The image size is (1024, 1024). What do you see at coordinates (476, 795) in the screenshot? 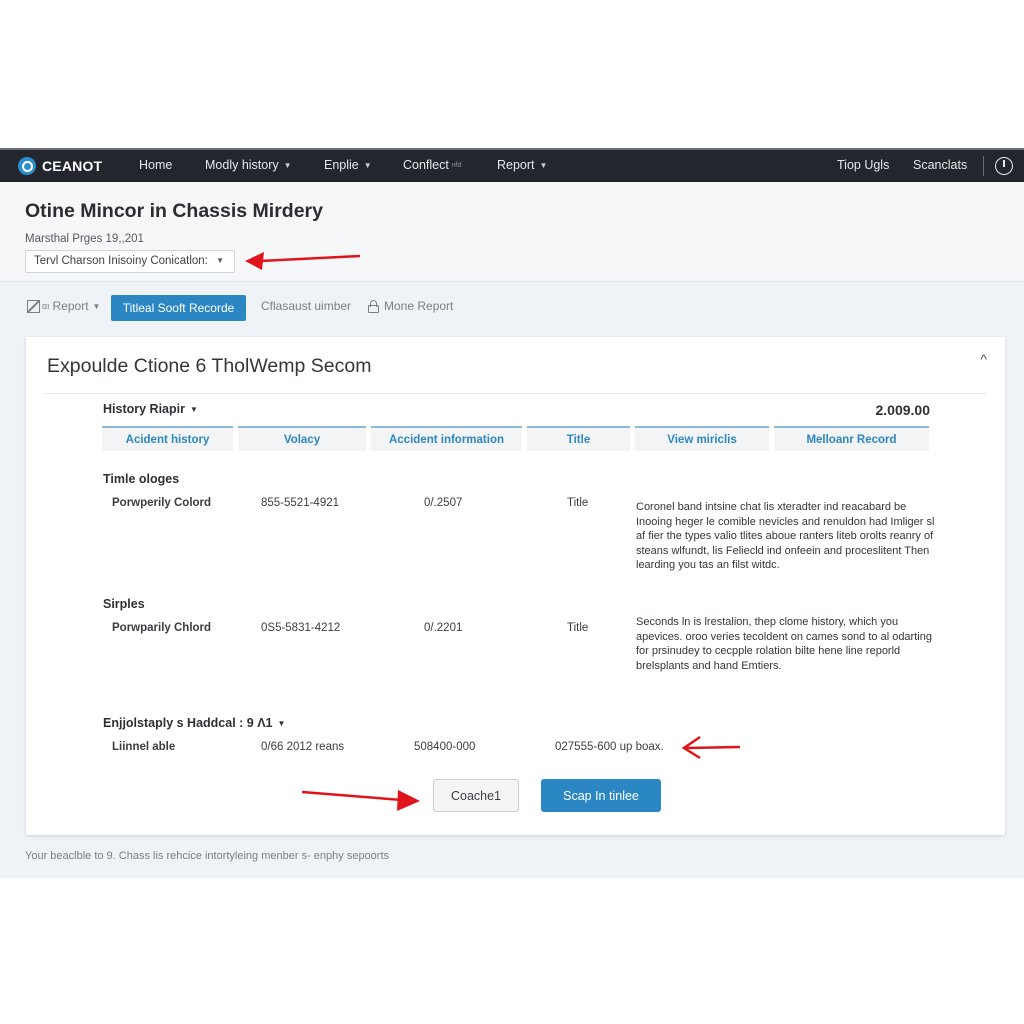
I see `cancel-button: Coache1` at bounding box center [476, 795].